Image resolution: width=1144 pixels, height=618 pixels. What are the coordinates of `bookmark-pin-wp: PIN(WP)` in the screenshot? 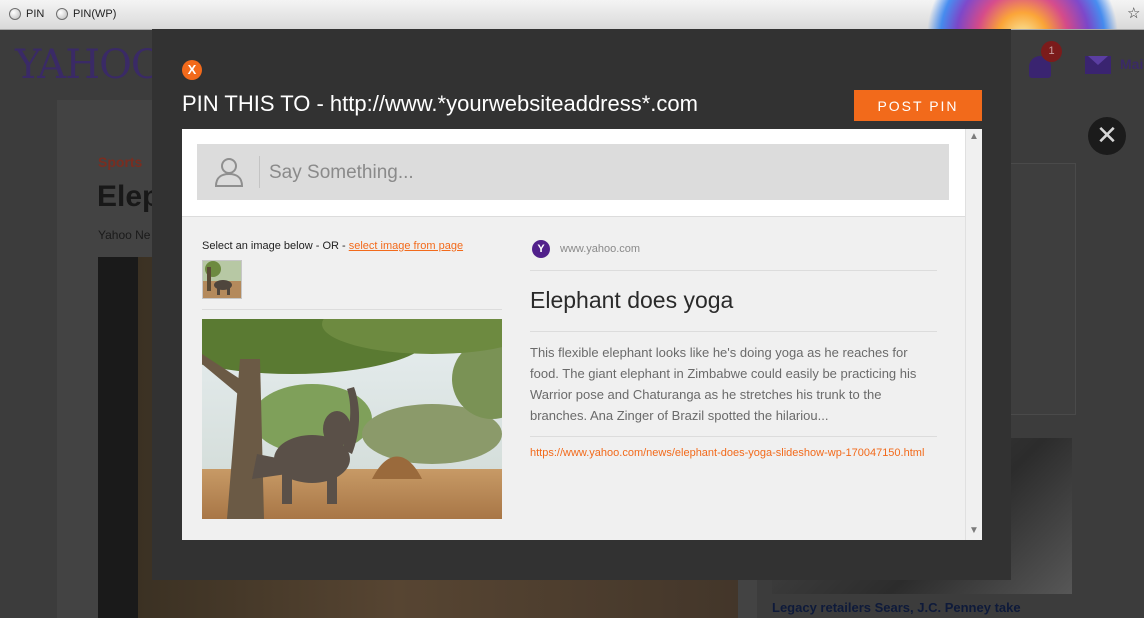 It's located at (86, 14).